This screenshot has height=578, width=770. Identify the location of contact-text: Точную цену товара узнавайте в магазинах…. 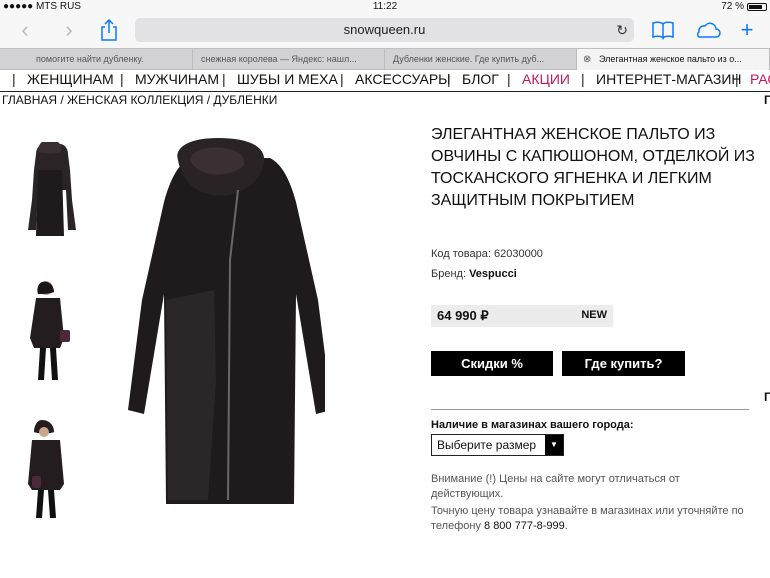
(587, 518).